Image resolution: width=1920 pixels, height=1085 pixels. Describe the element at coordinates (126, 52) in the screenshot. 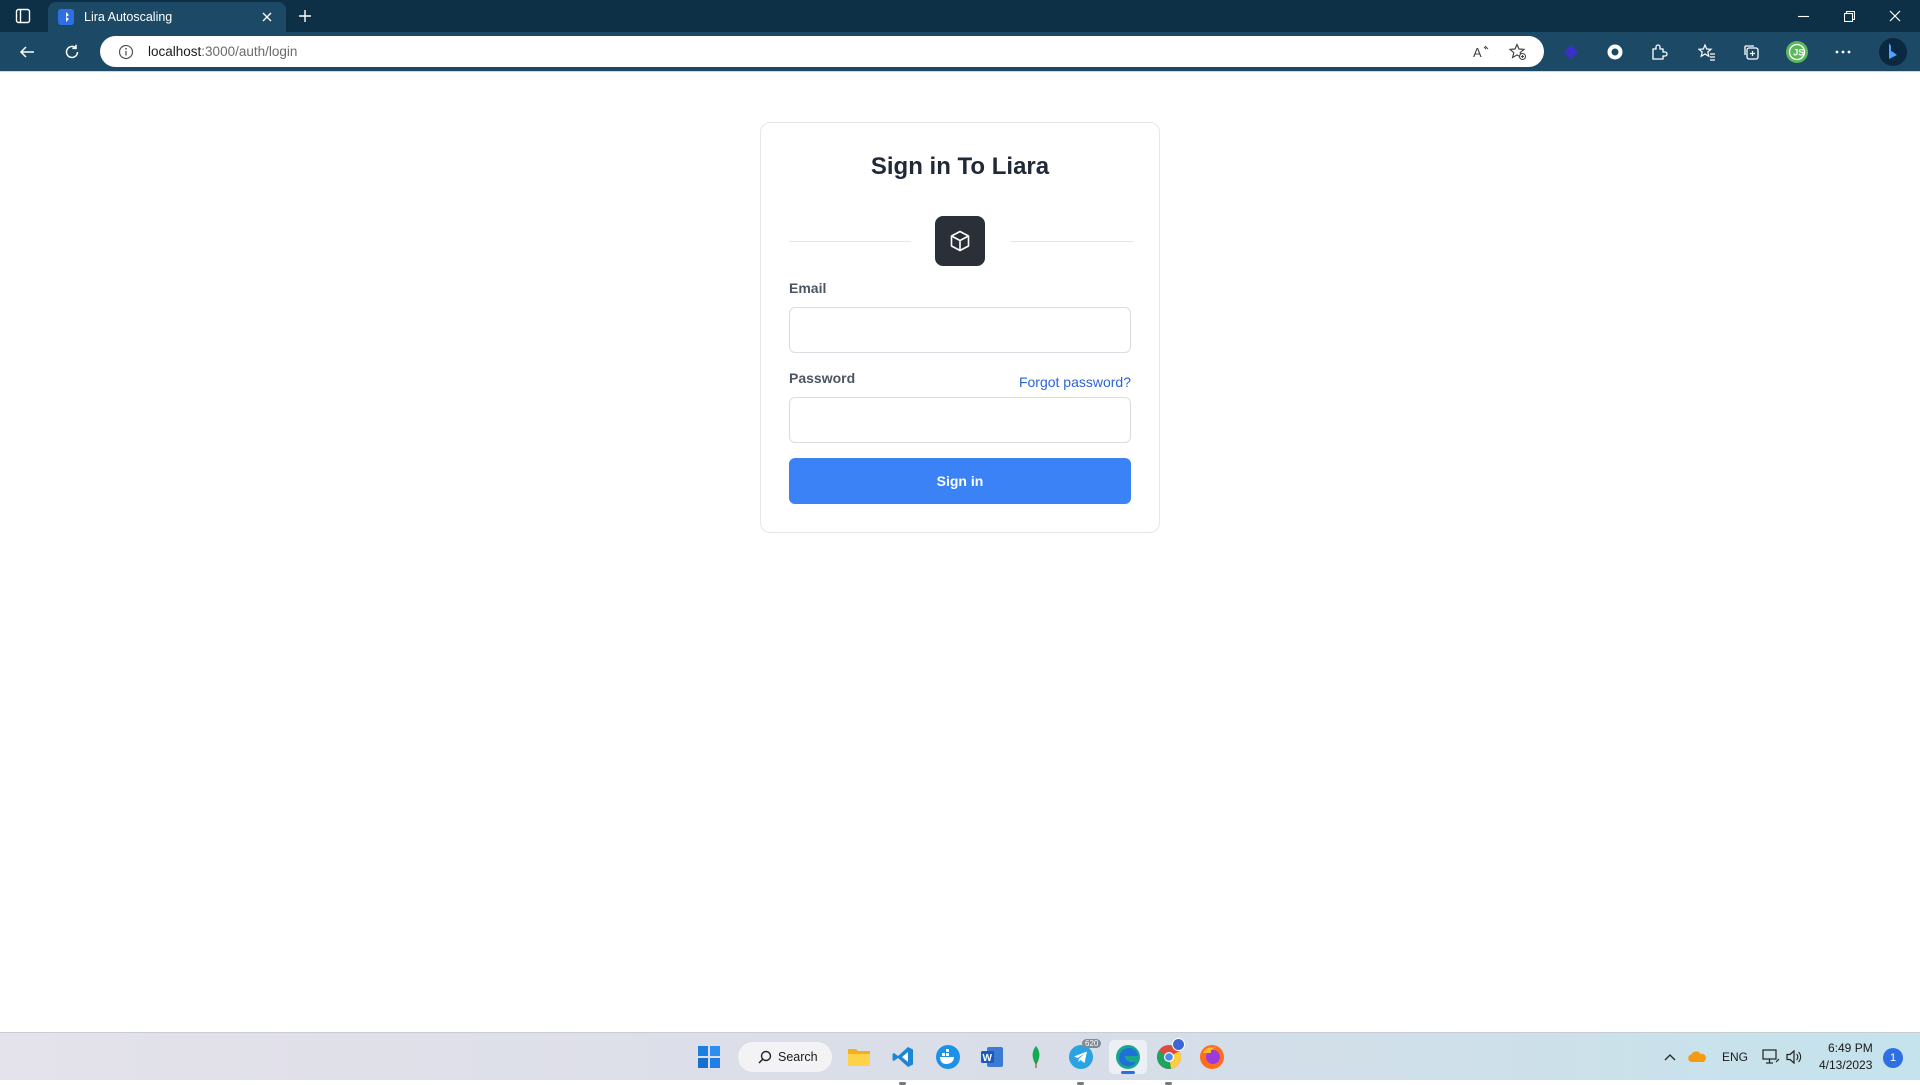

I see `site-info-icon` at that location.